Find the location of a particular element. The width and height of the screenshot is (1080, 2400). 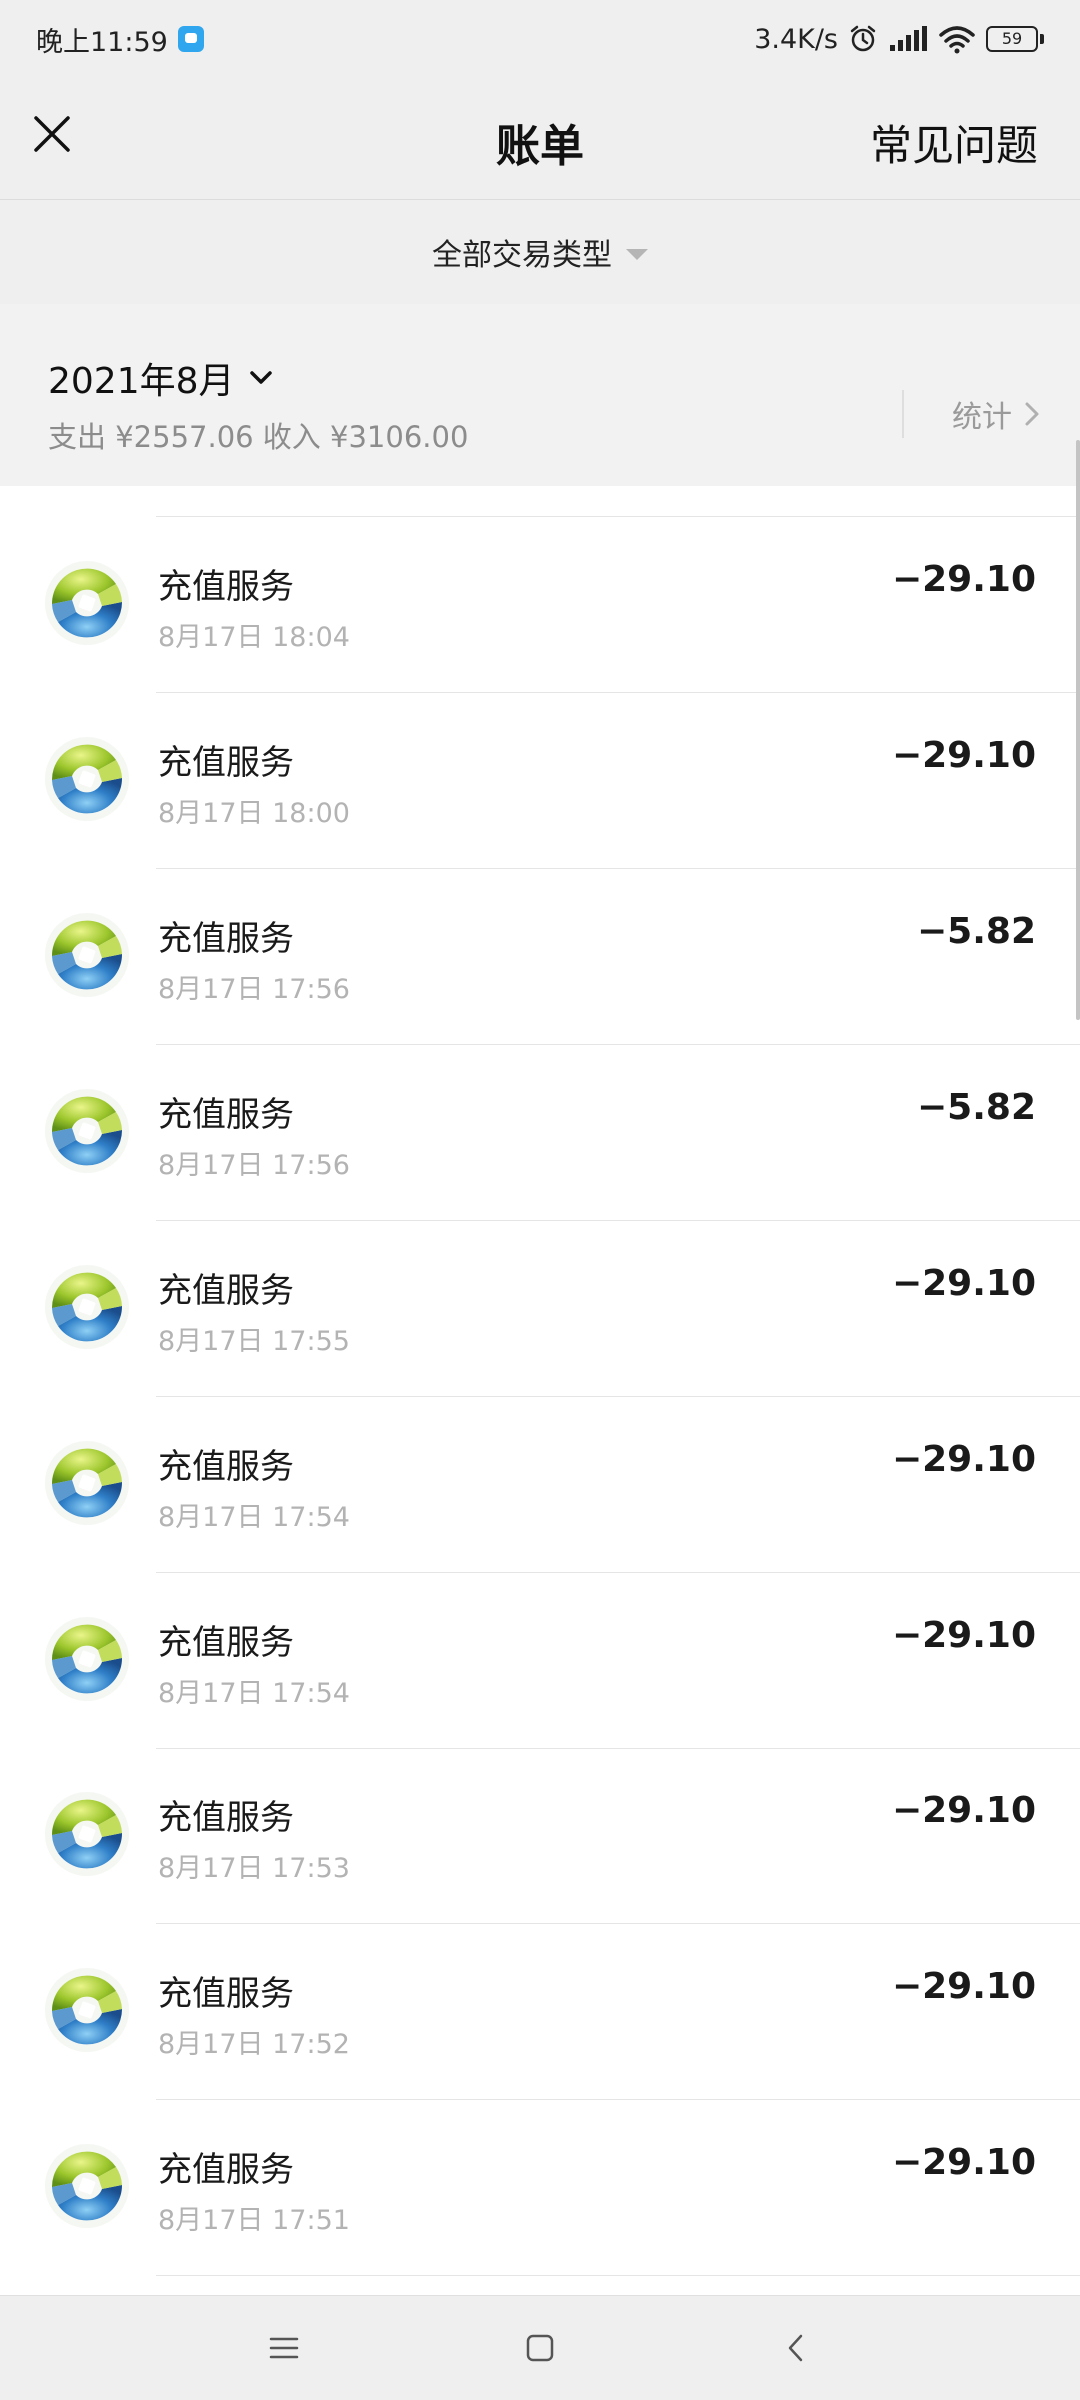

signal-icon is located at coordinates (908, 38).